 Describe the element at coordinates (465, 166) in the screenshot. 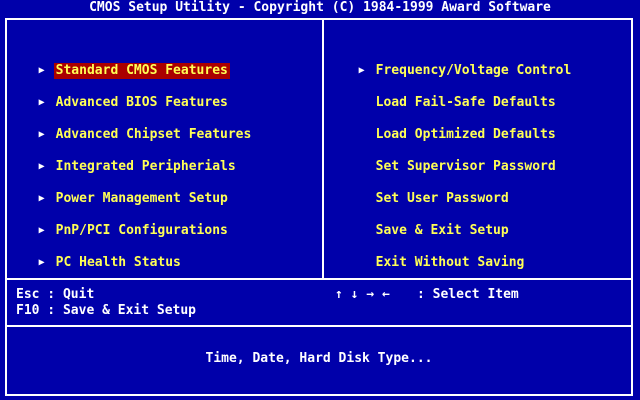

I see `menu-item-label: Set Supervisor Password` at that location.